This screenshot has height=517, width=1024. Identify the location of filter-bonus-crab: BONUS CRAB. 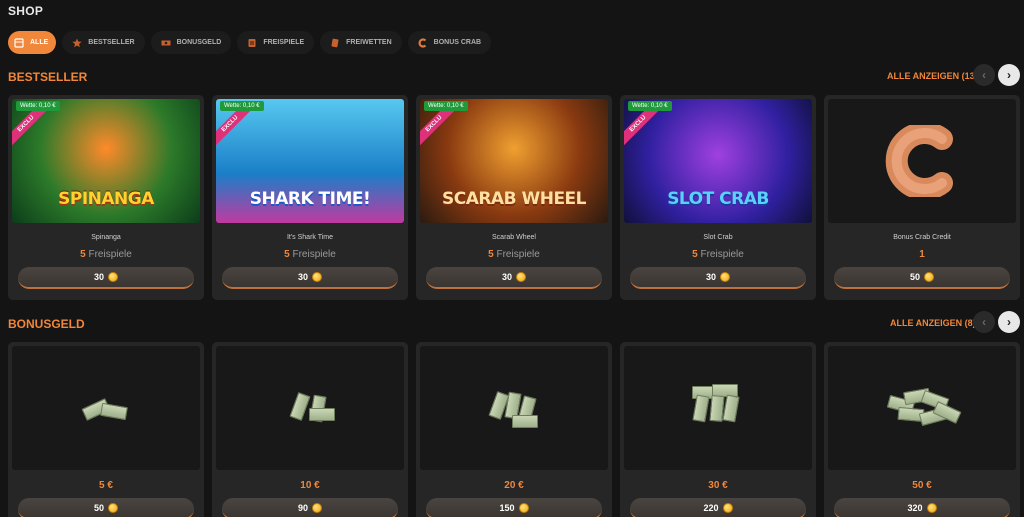
(449, 42).